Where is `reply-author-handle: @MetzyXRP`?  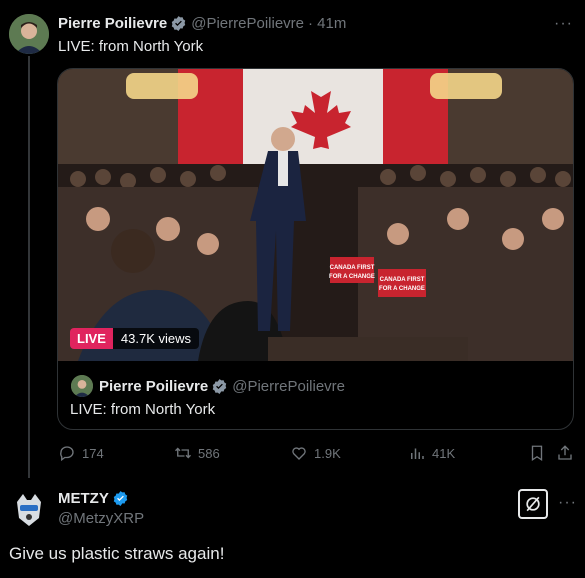 reply-author-handle: @MetzyXRP is located at coordinates (101, 518).